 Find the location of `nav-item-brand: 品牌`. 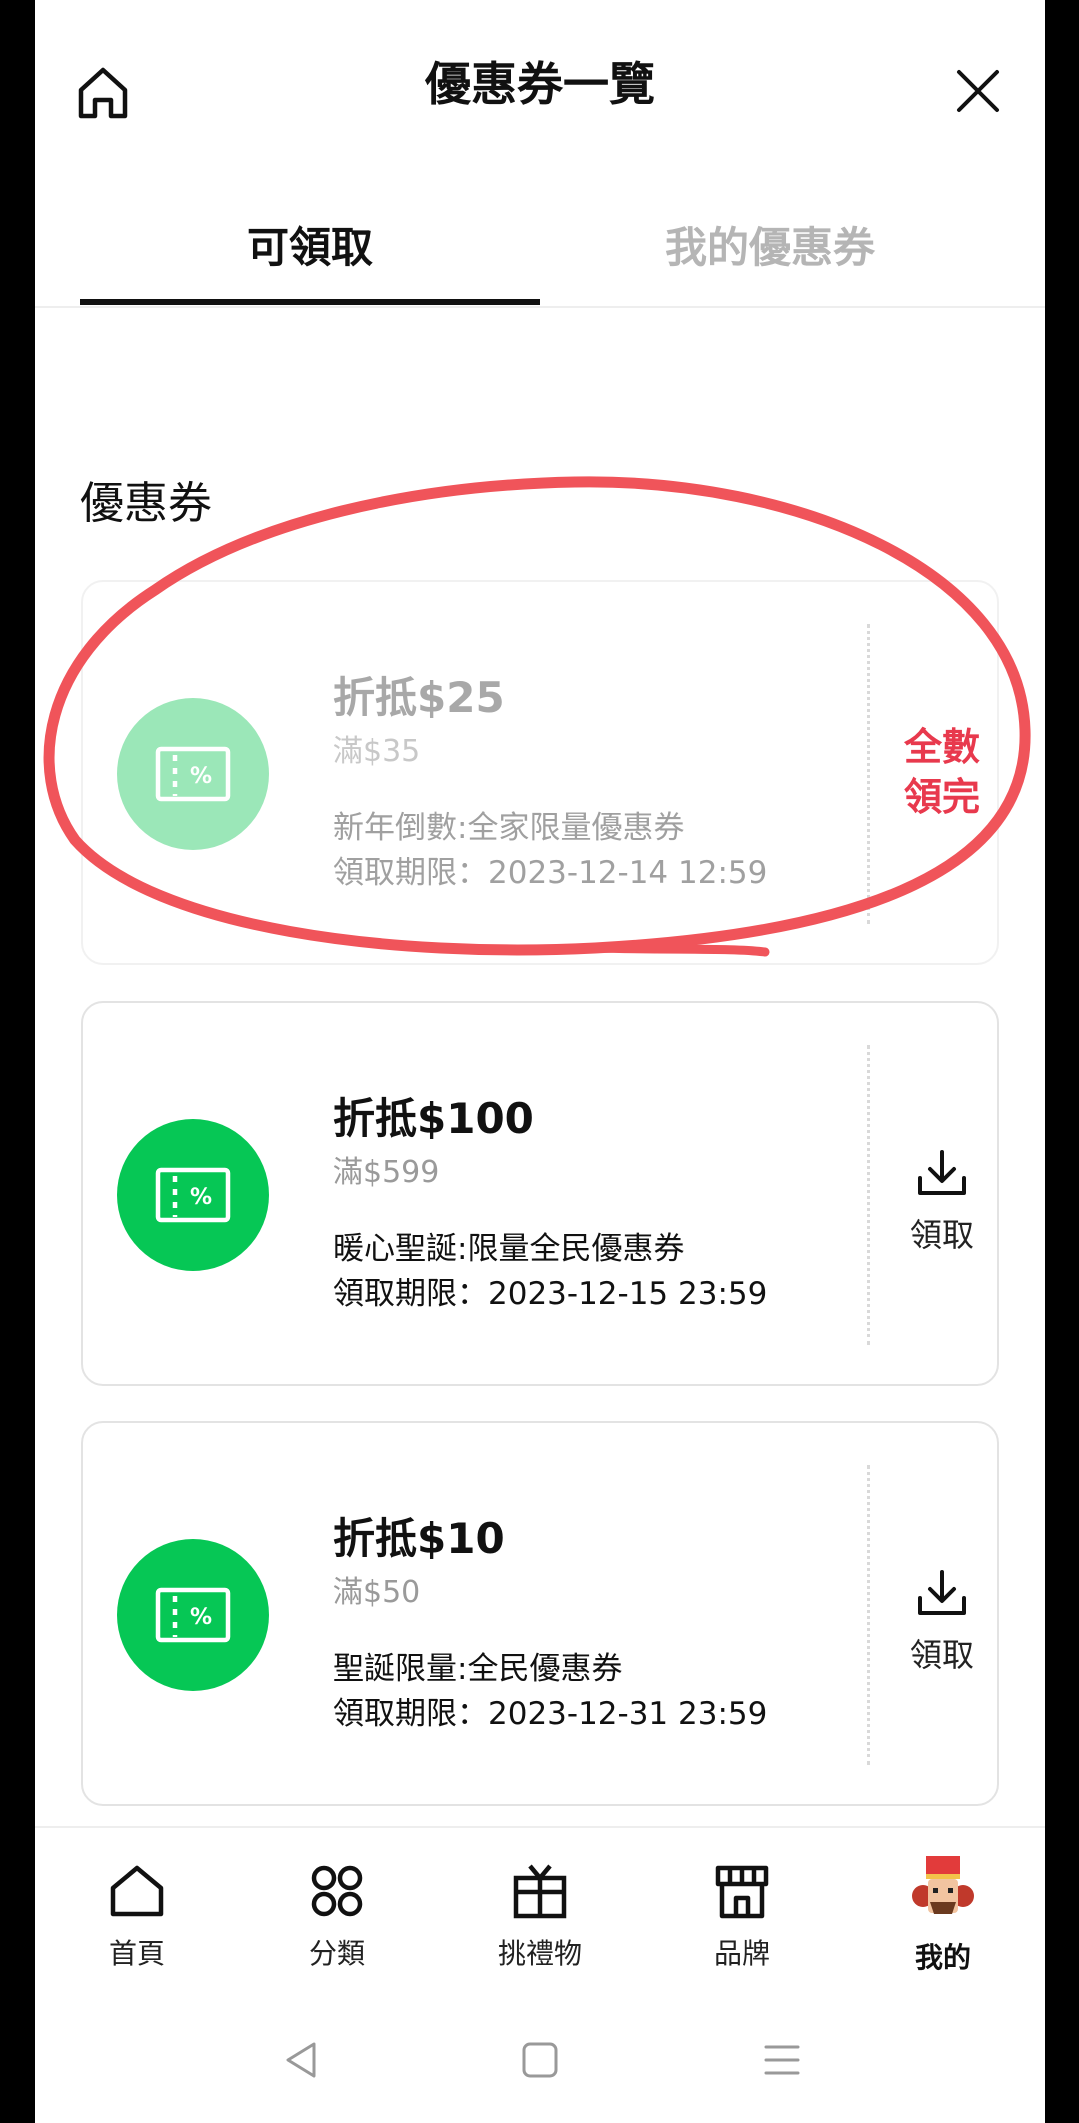

nav-item-brand: 品牌 is located at coordinates (742, 1917).